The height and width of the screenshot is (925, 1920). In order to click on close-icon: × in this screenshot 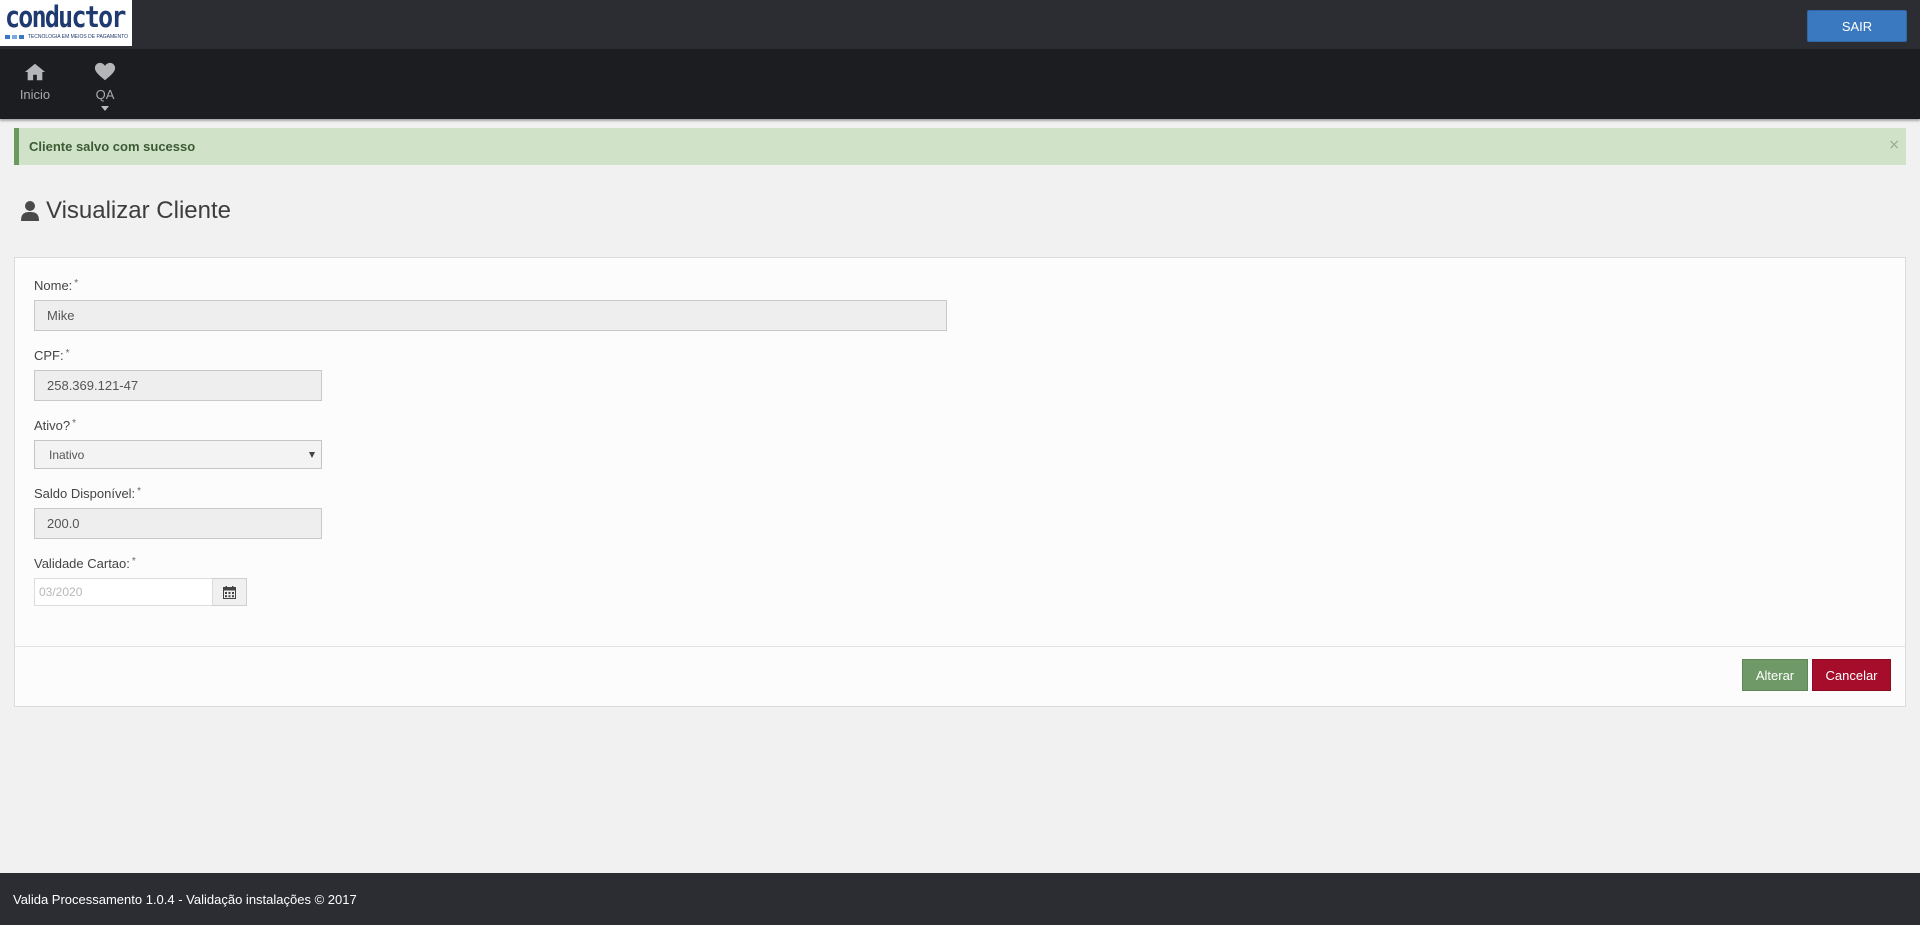, I will do `click(1894, 145)`.